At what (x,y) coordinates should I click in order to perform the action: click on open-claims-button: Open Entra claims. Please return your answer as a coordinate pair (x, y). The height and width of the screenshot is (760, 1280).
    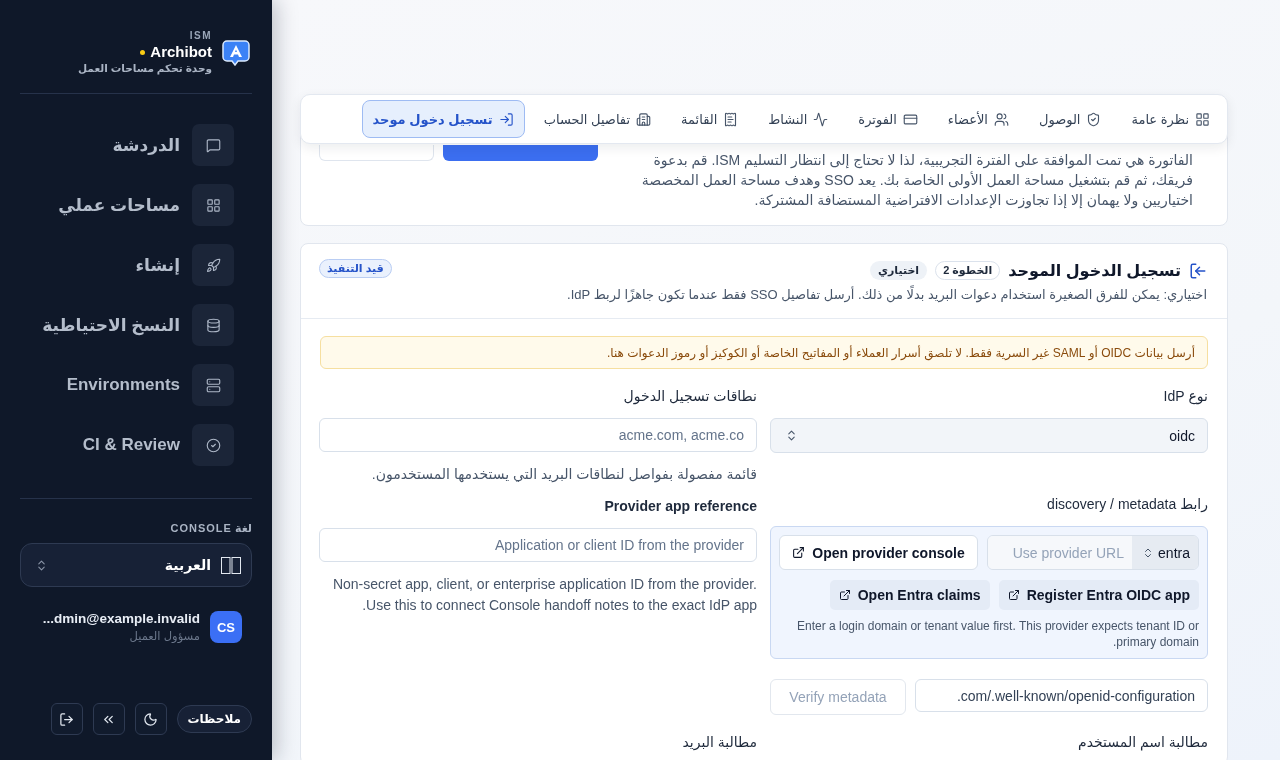
    Looking at the image, I should click on (909, 595).